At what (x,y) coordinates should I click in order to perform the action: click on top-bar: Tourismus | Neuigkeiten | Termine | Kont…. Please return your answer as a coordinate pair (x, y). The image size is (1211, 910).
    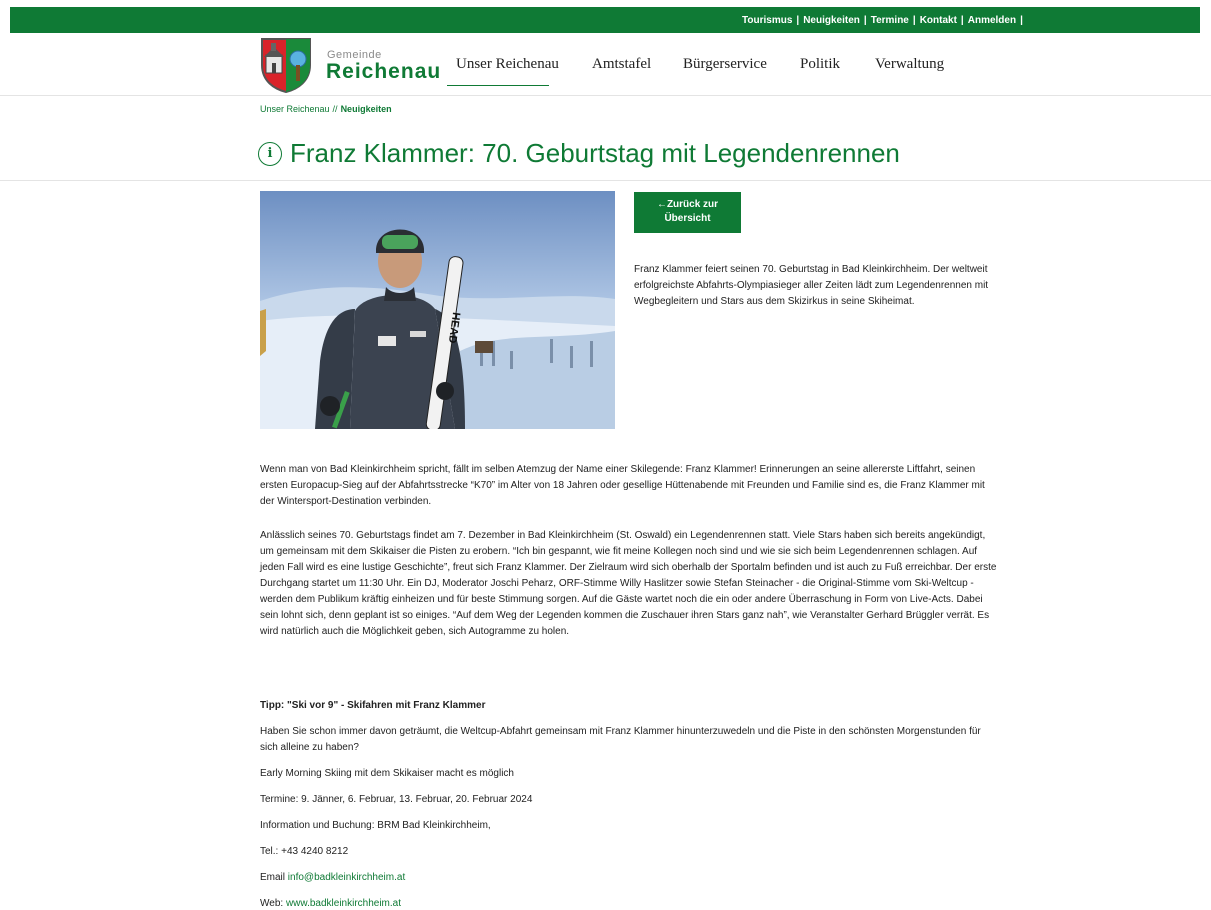
    Looking at the image, I should click on (605, 20).